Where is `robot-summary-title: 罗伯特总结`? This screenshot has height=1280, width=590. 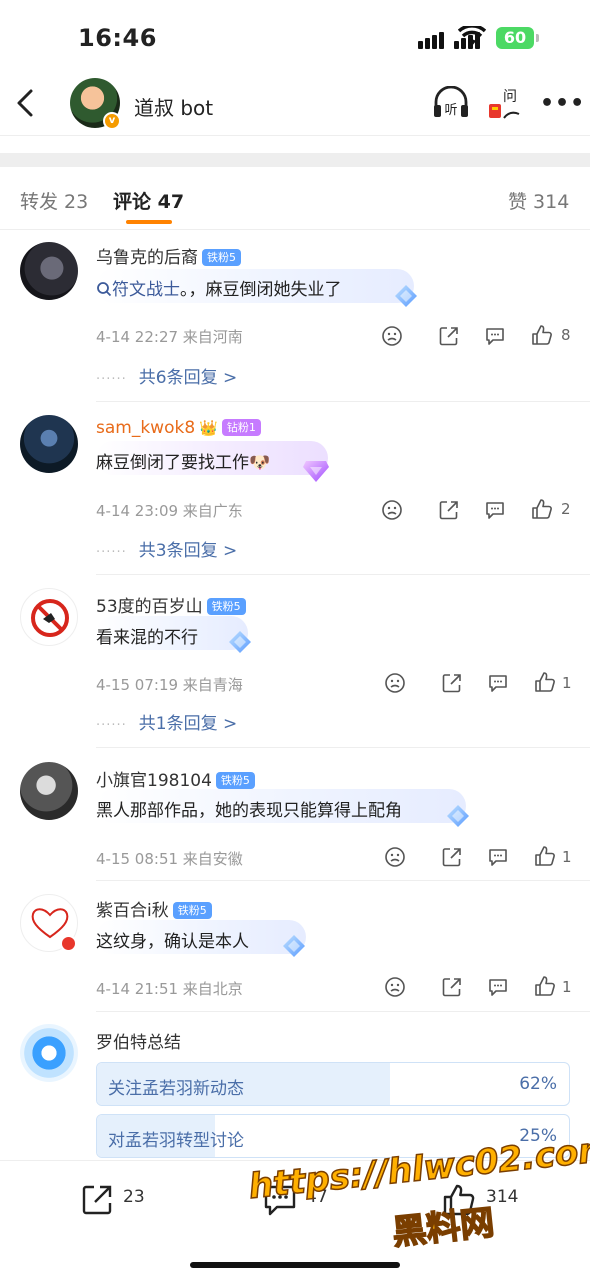 robot-summary-title: 罗伯特总结 is located at coordinates (138, 1043).